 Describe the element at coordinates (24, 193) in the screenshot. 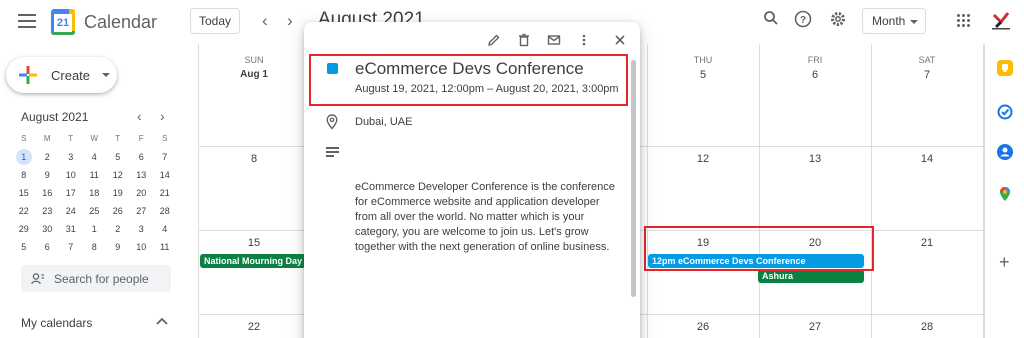

I see `mini-day: 15` at that location.